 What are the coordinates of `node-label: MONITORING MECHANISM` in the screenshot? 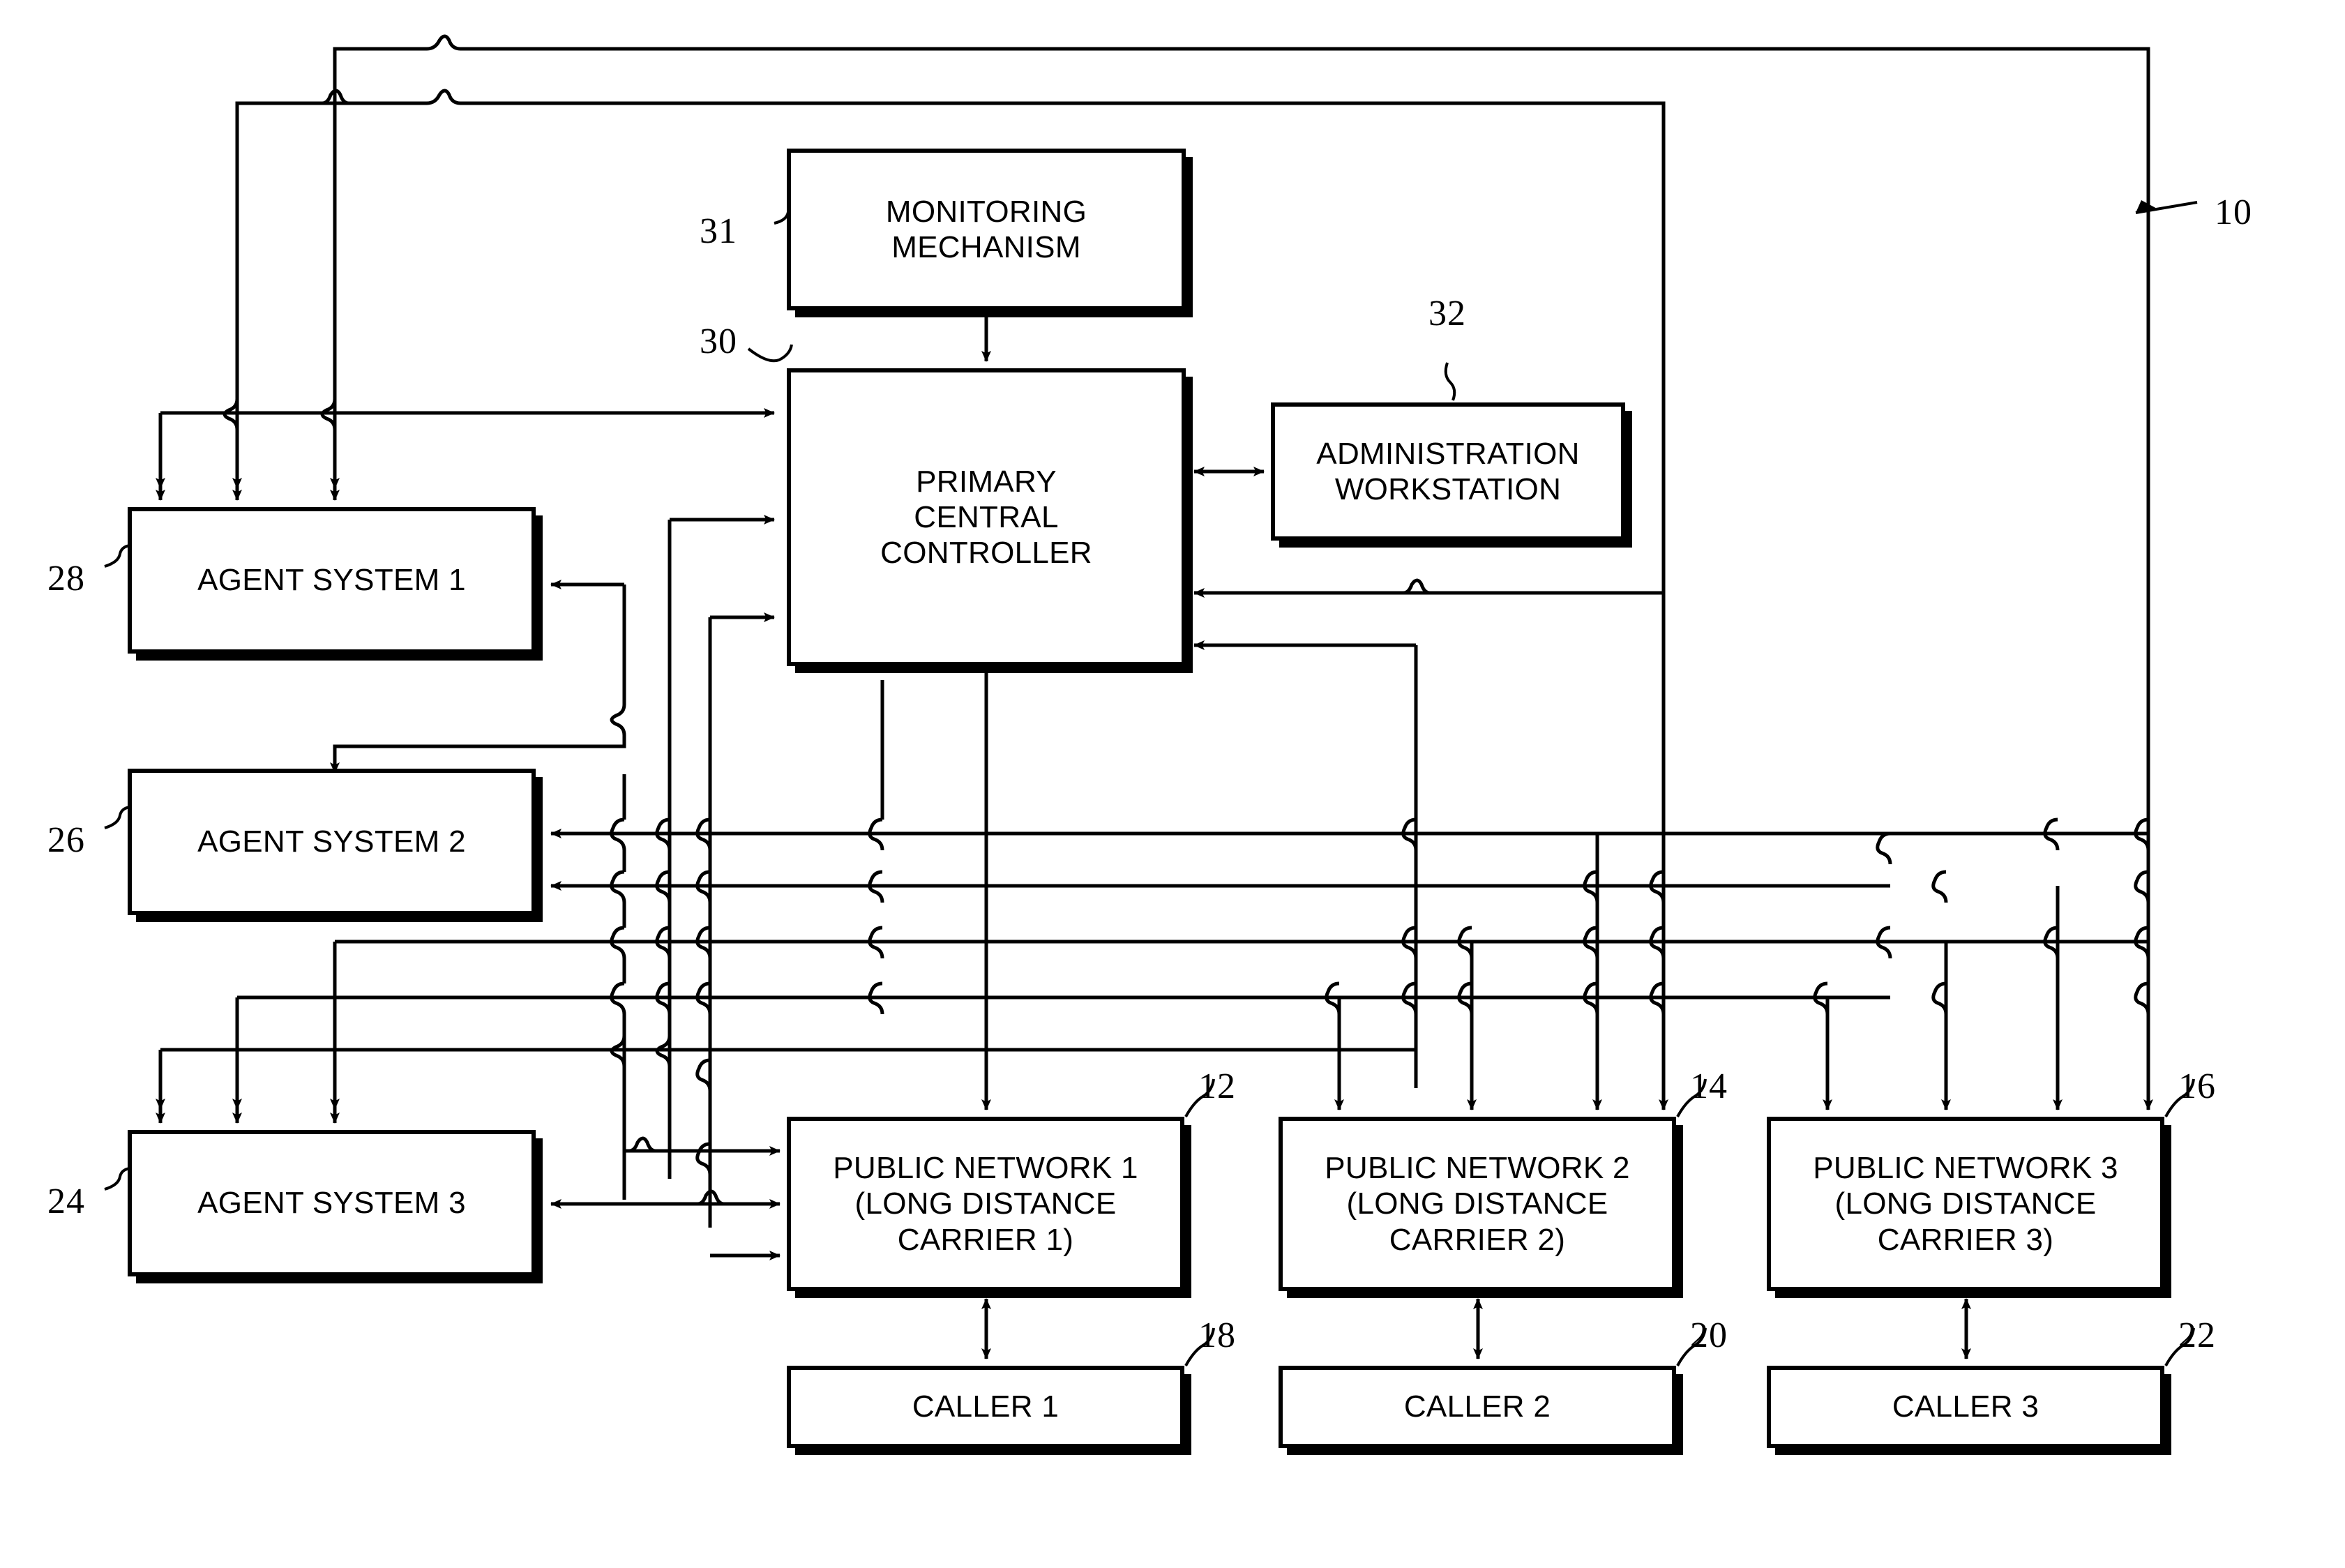 It's located at (986, 229).